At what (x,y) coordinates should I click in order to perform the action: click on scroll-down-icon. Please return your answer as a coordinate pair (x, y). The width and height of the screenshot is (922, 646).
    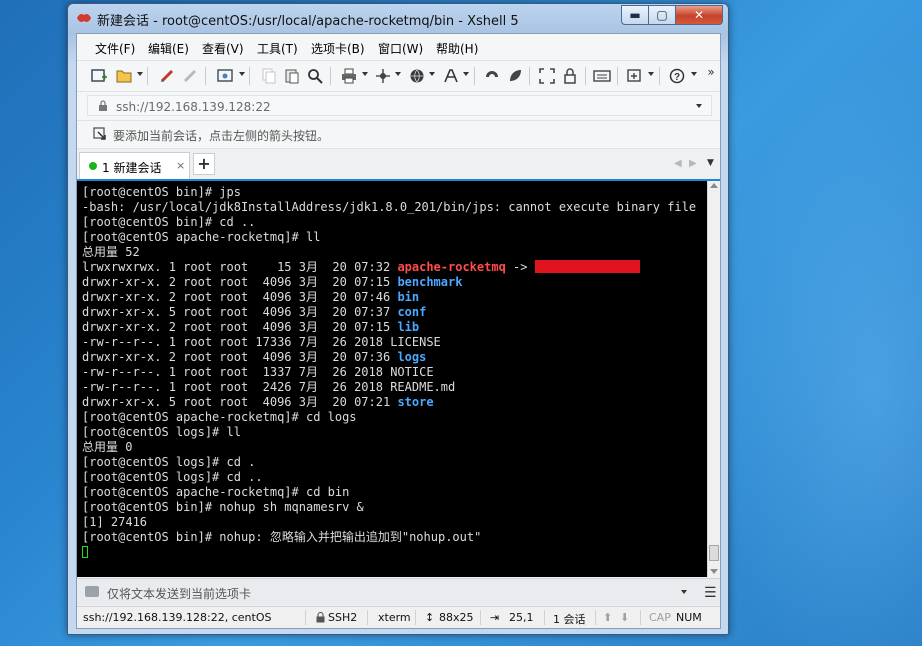
    Looking at the image, I should click on (714, 571).